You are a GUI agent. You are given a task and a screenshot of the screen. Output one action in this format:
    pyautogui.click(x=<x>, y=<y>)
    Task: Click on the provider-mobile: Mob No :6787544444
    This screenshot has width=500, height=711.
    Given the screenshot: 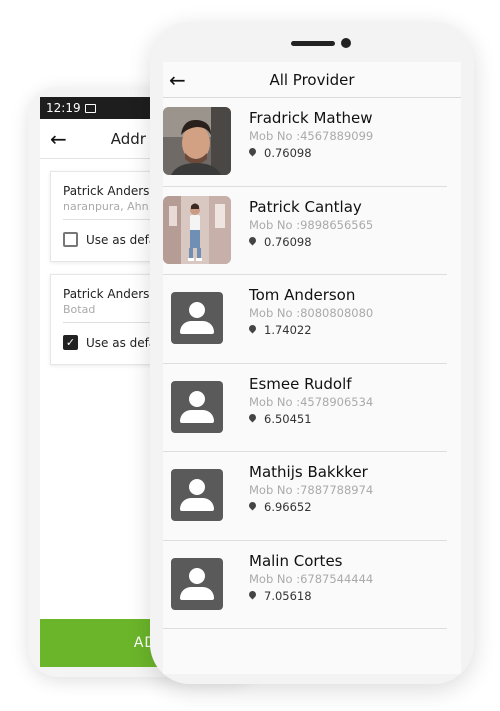 What is the action you would take?
    pyautogui.click(x=311, y=578)
    